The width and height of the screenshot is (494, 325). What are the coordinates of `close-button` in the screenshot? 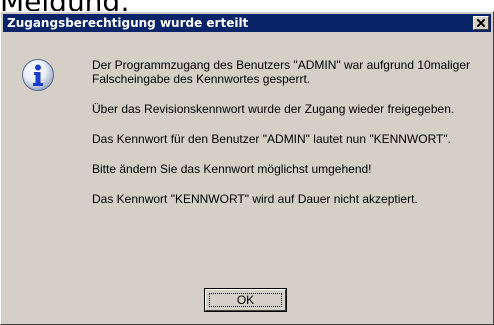 It's located at (481, 23).